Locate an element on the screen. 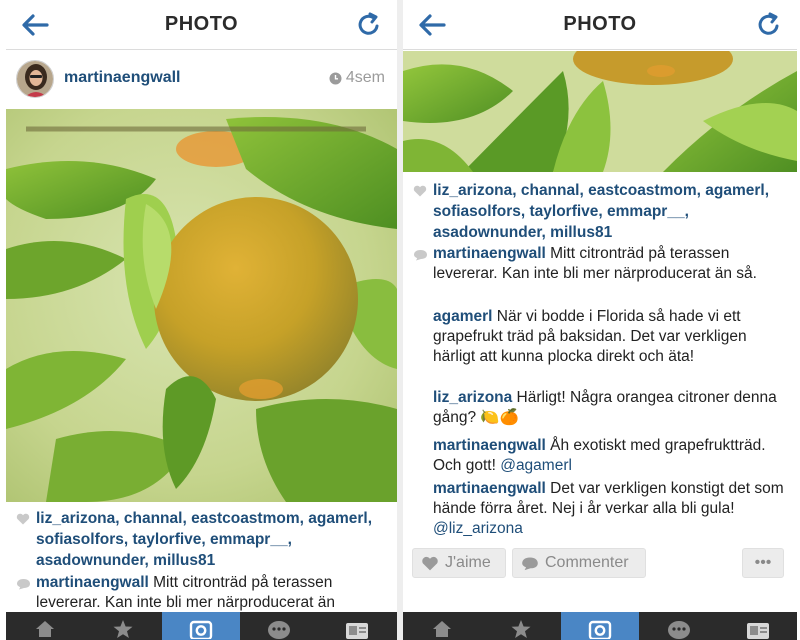 The width and height of the screenshot is (800, 640). comment-mention: @liz_arizona is located at coordinates (478, 528).